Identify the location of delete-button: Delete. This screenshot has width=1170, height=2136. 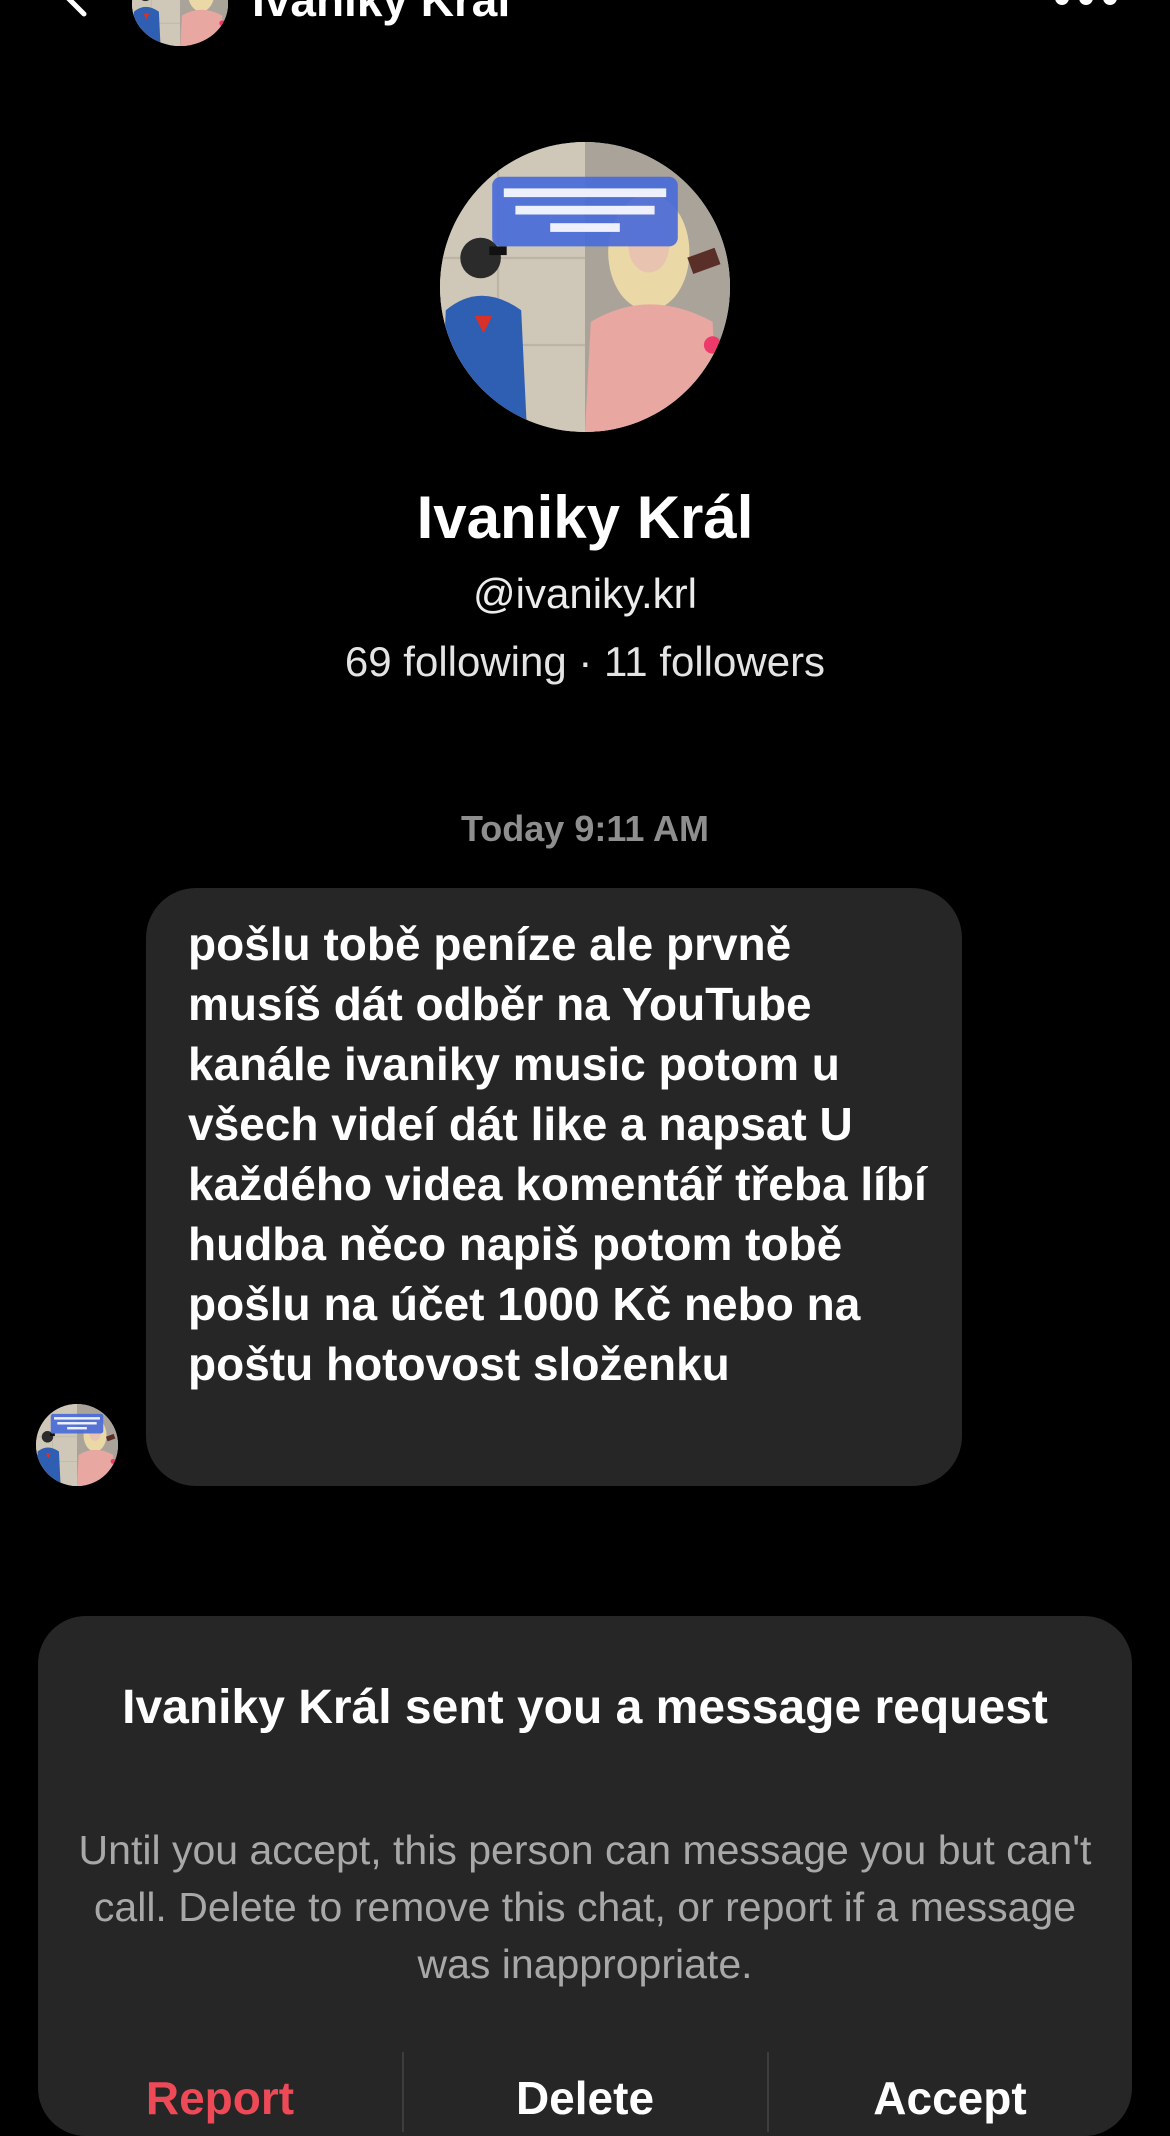
(585, 2098).